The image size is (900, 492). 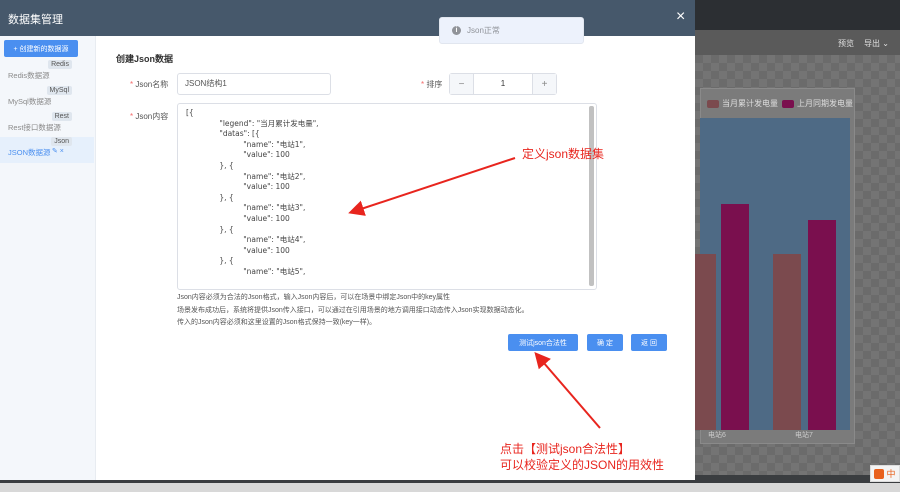 What do you see at coordinates (60, 64) in the screenshot?
I see `datasource-tag: Redis` at bounding box center [60, 64].